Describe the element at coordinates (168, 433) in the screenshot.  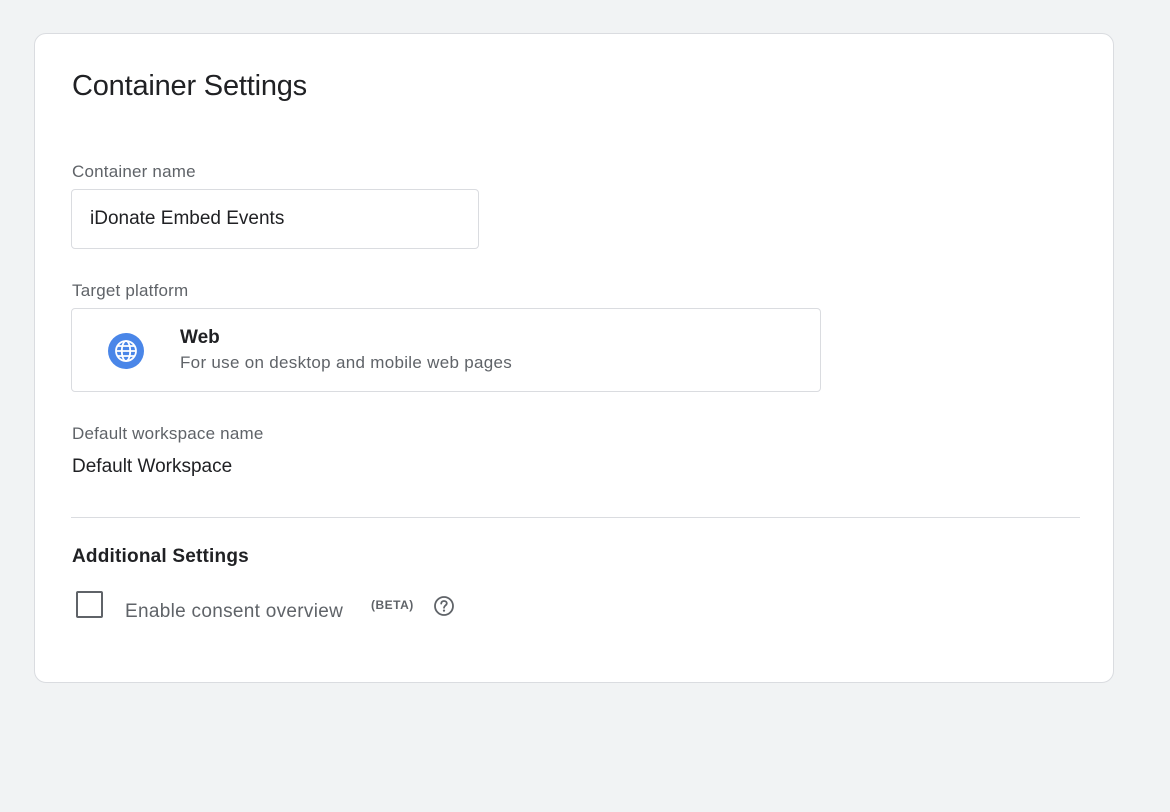
I see `workspace-label: Default workspace name` at that location.